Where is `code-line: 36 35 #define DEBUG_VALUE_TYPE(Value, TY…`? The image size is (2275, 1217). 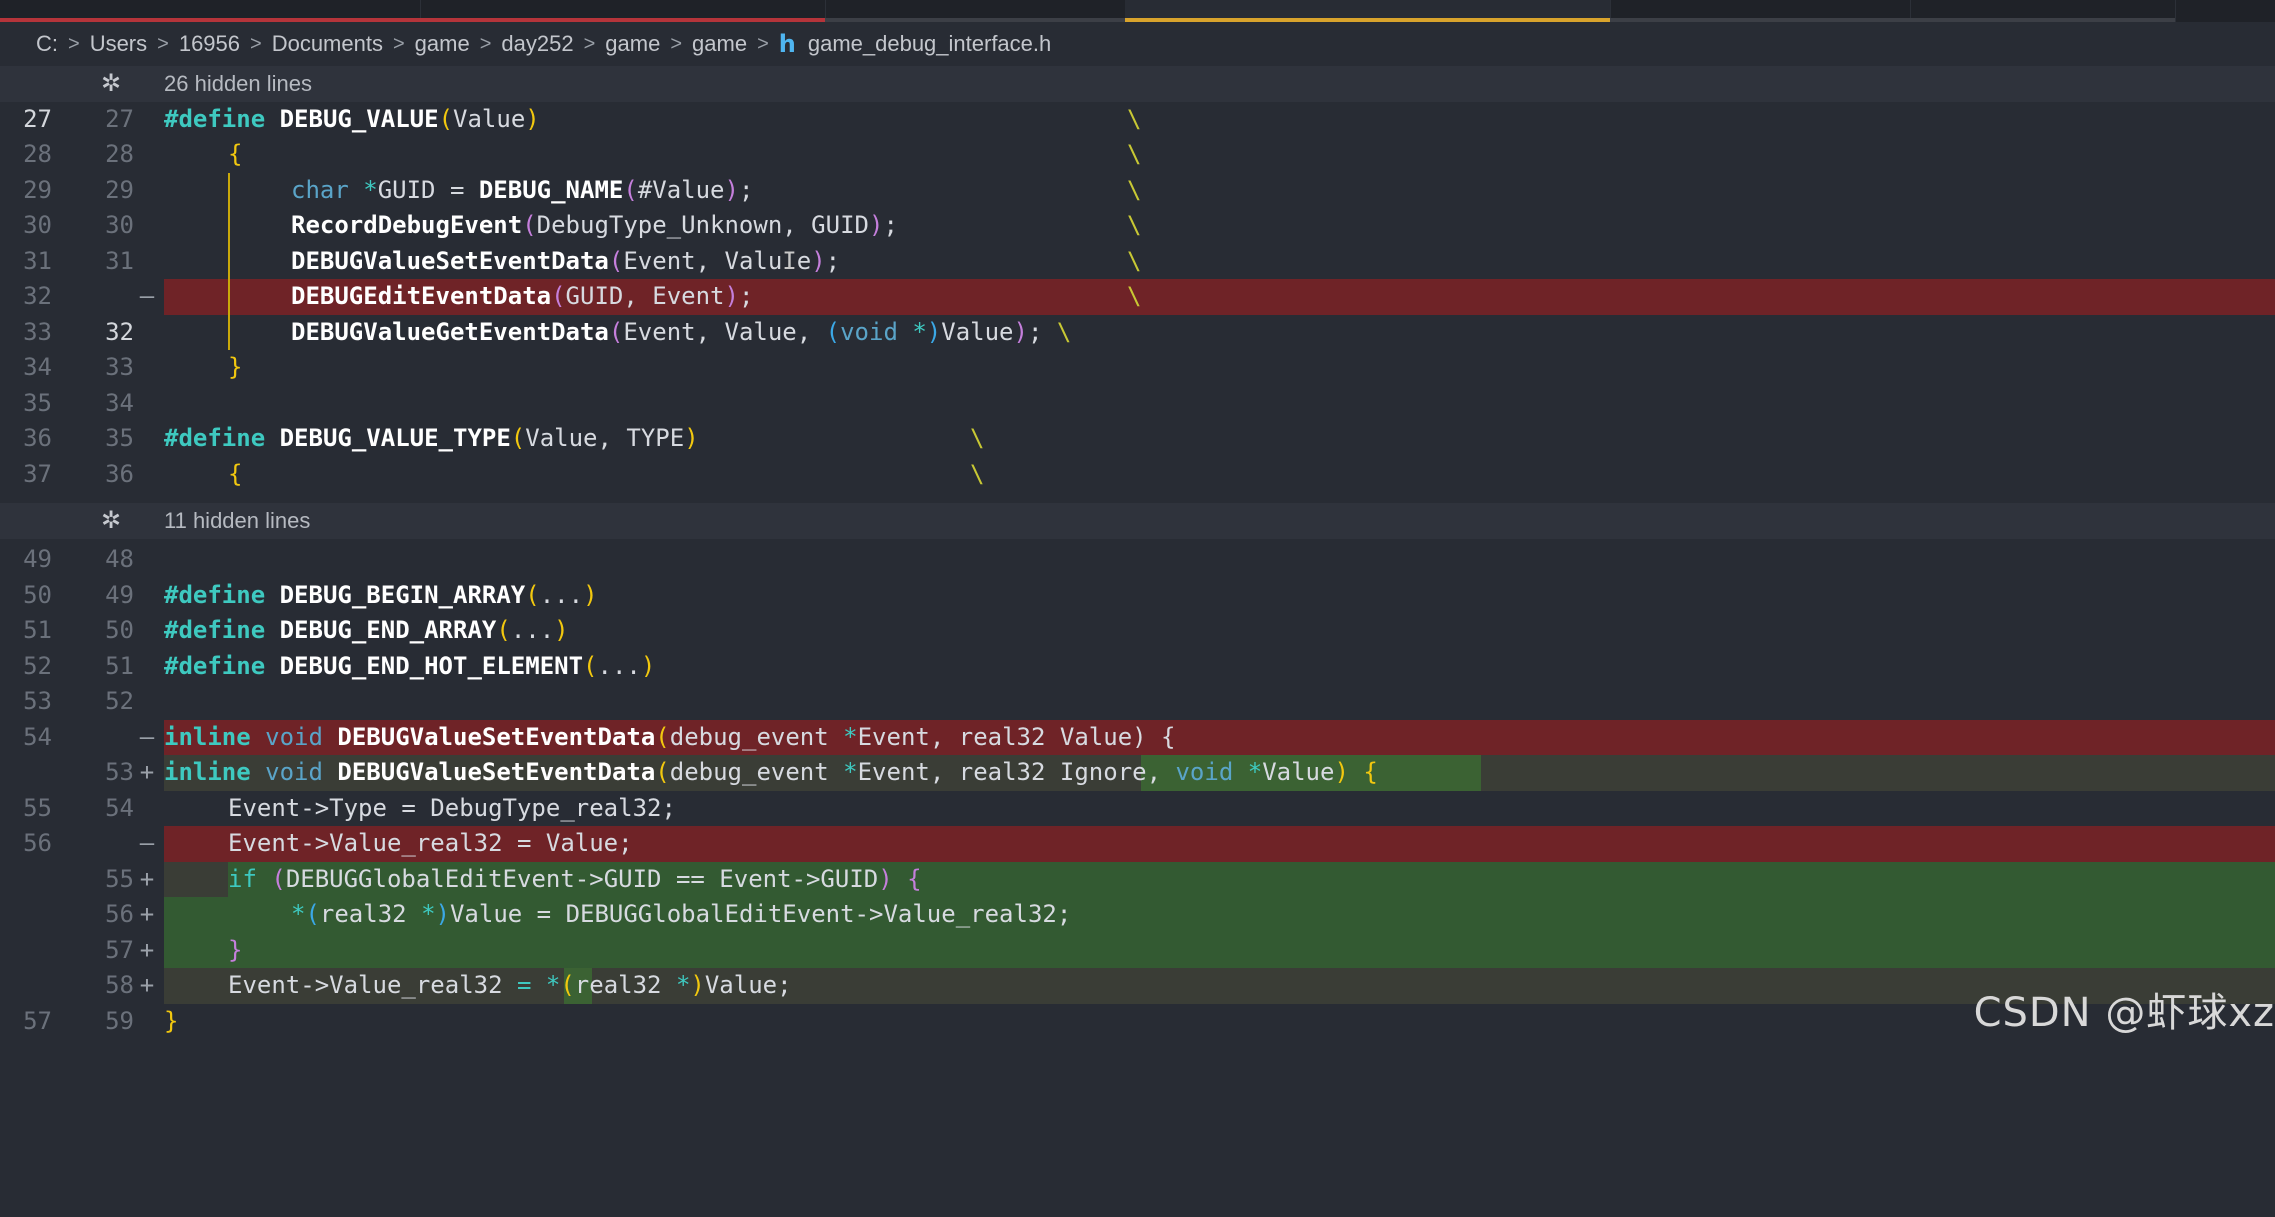 code-line: 36 35 #define DEBUG_VALUE_TYPE(Value, TY… is located at coordinates (504, 438).